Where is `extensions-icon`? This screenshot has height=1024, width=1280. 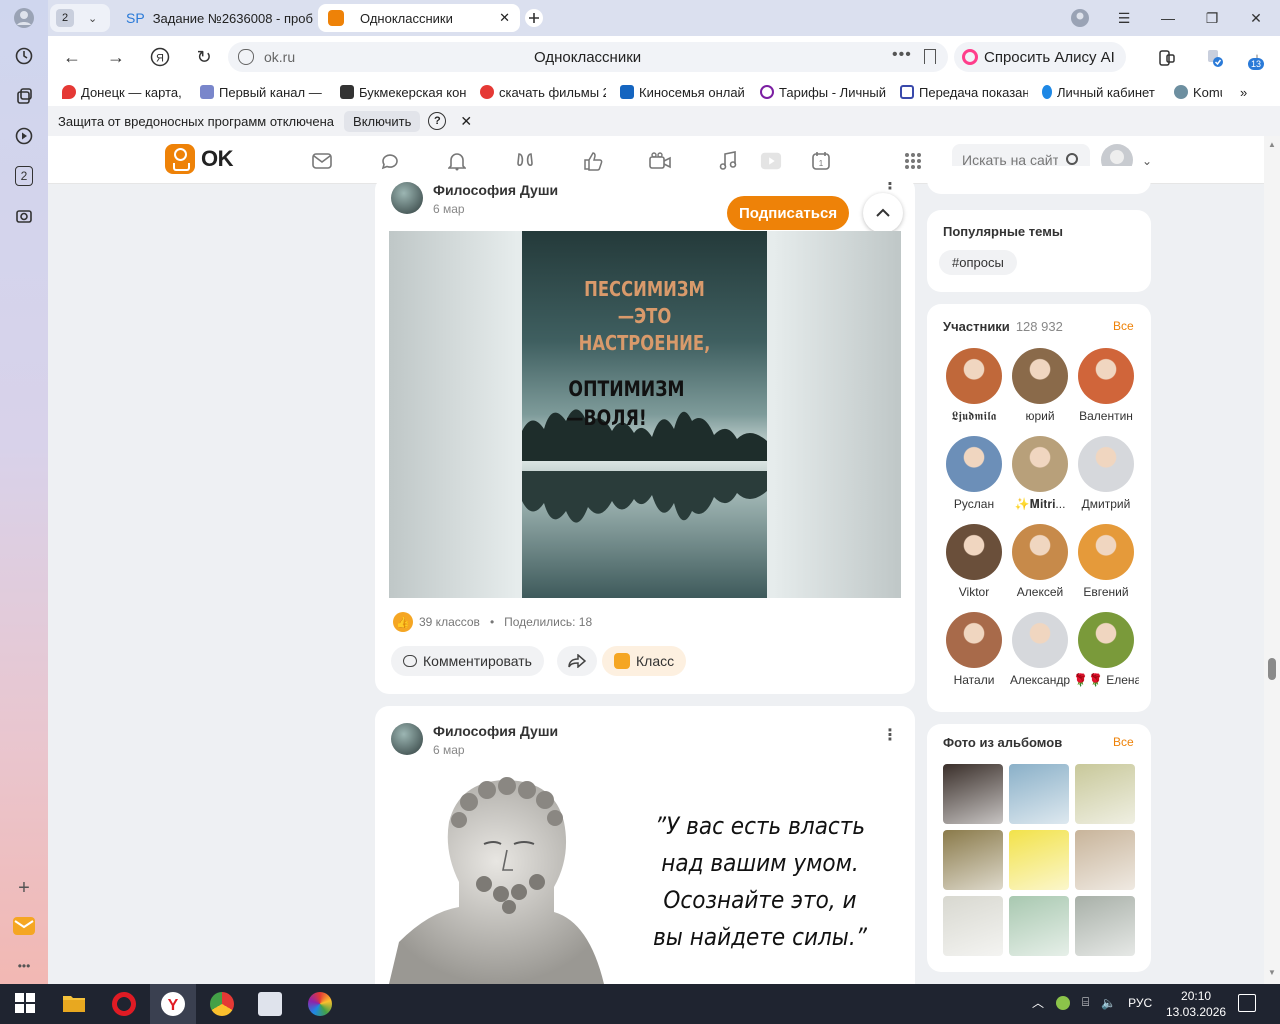
extensions-icon is located at coordinates (1167, 58).